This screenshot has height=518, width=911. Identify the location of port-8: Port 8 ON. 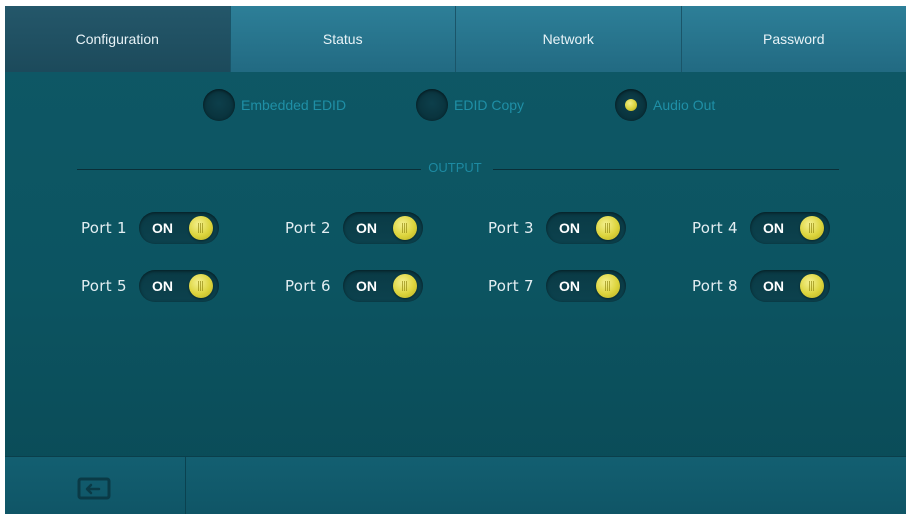
(761, 286).